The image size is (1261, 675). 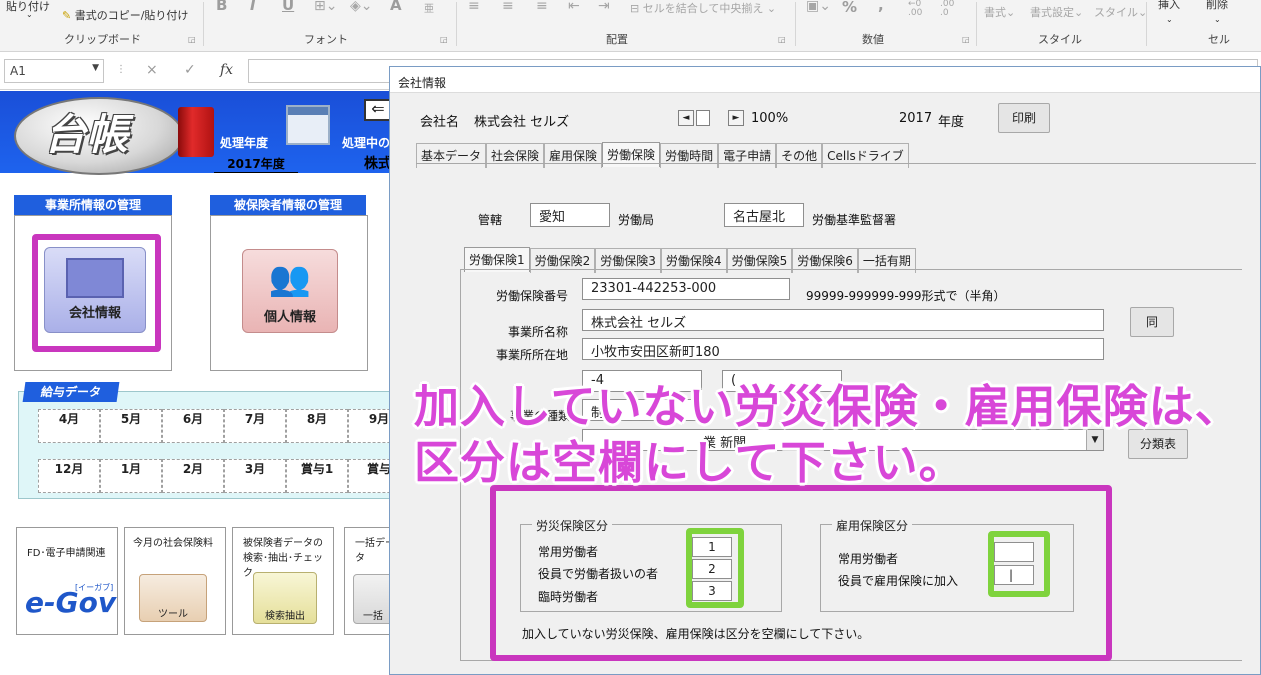 What do you see at coordinates (152, 70) in the screenshot?
I see `cancel-button: ×` at bounding box center [152, 70].